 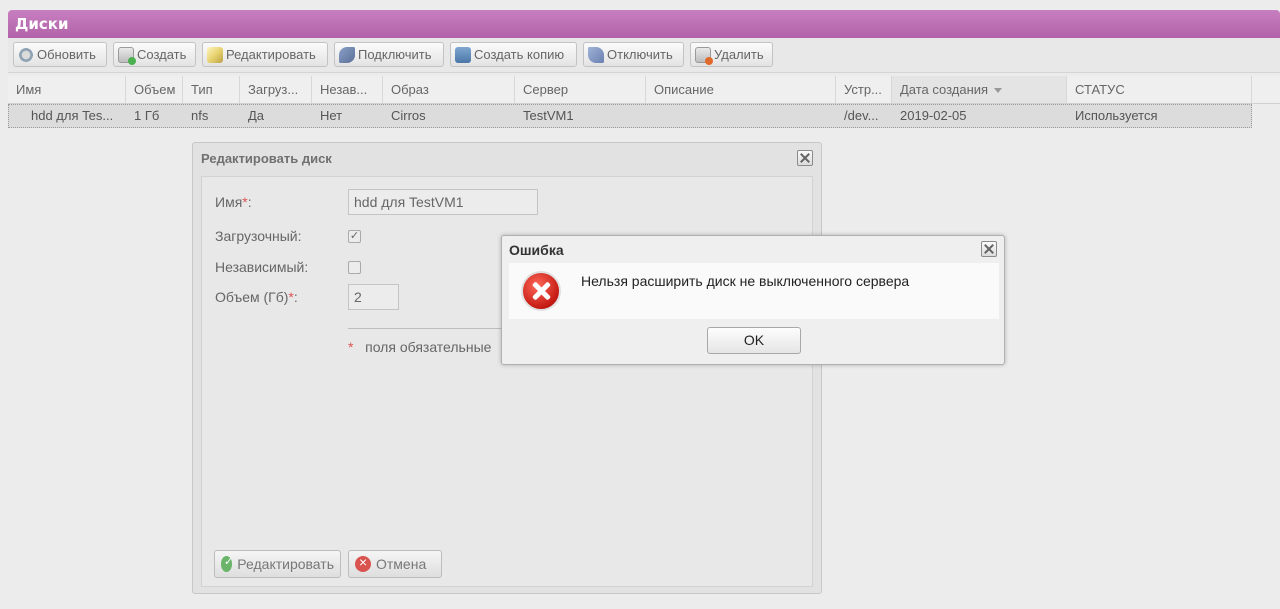 What do you see at coordinates (989, 249) in the screenshot?
I see `error-dialog-close-icon` at bounding box center [989, 249].